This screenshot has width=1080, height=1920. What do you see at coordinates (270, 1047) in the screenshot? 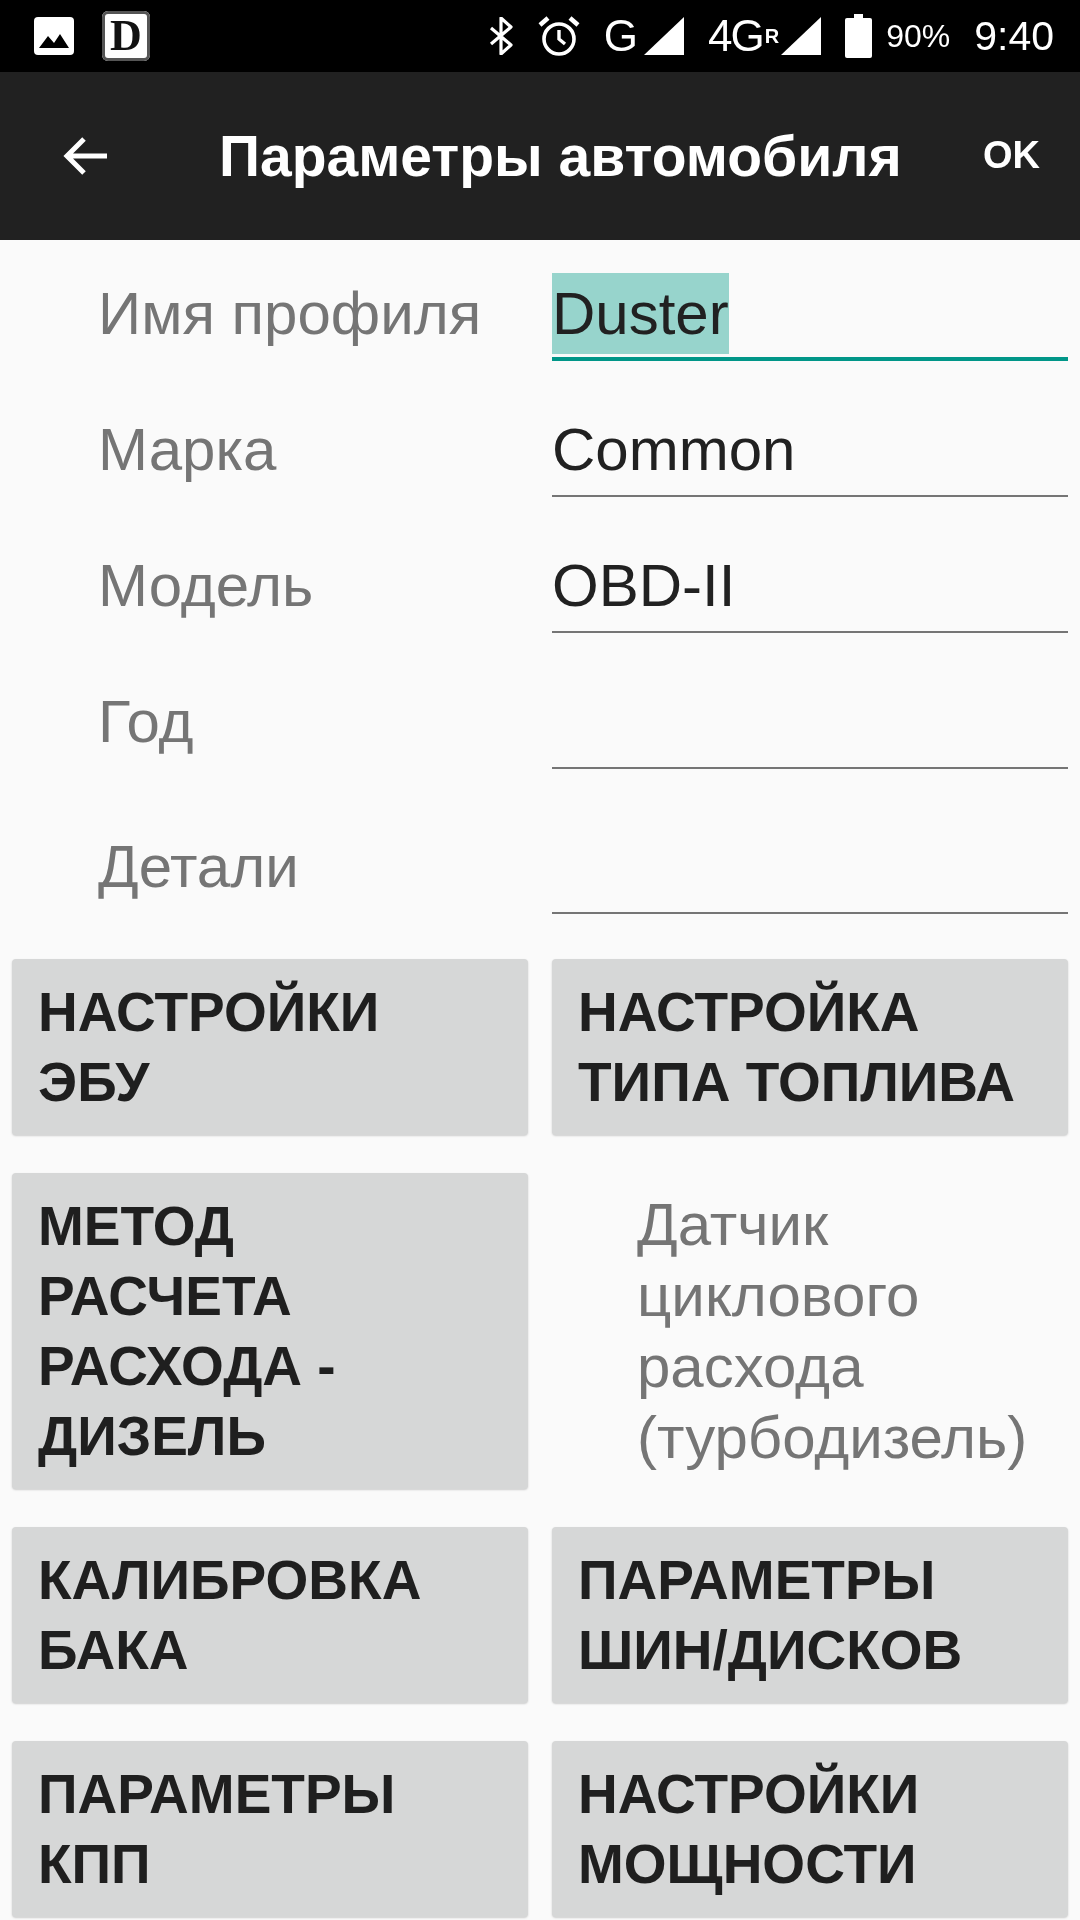
I see `settings-button: НАСТРОЙКИ ЭБУ` at bounding box center [270, 1047].